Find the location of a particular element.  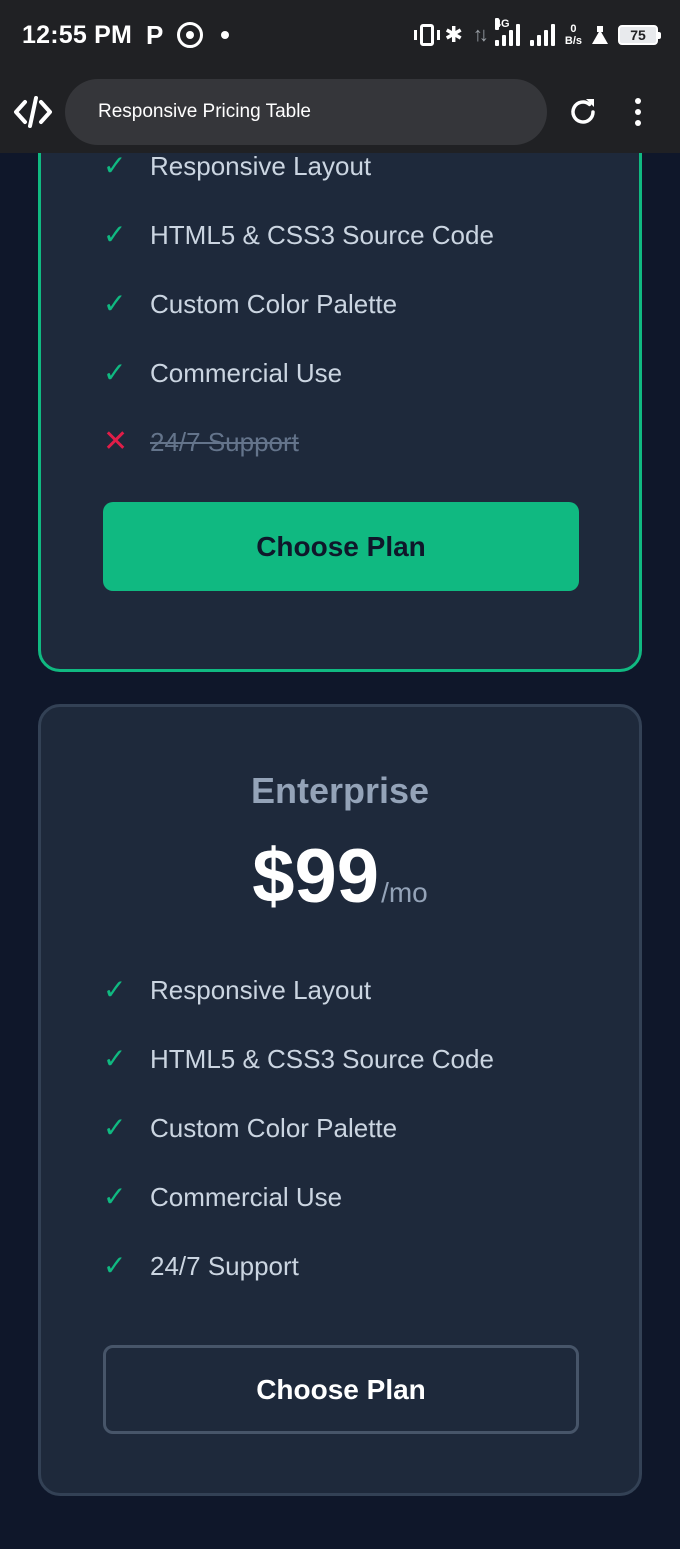

price-period: /mo is located at coordinates (404, 892).